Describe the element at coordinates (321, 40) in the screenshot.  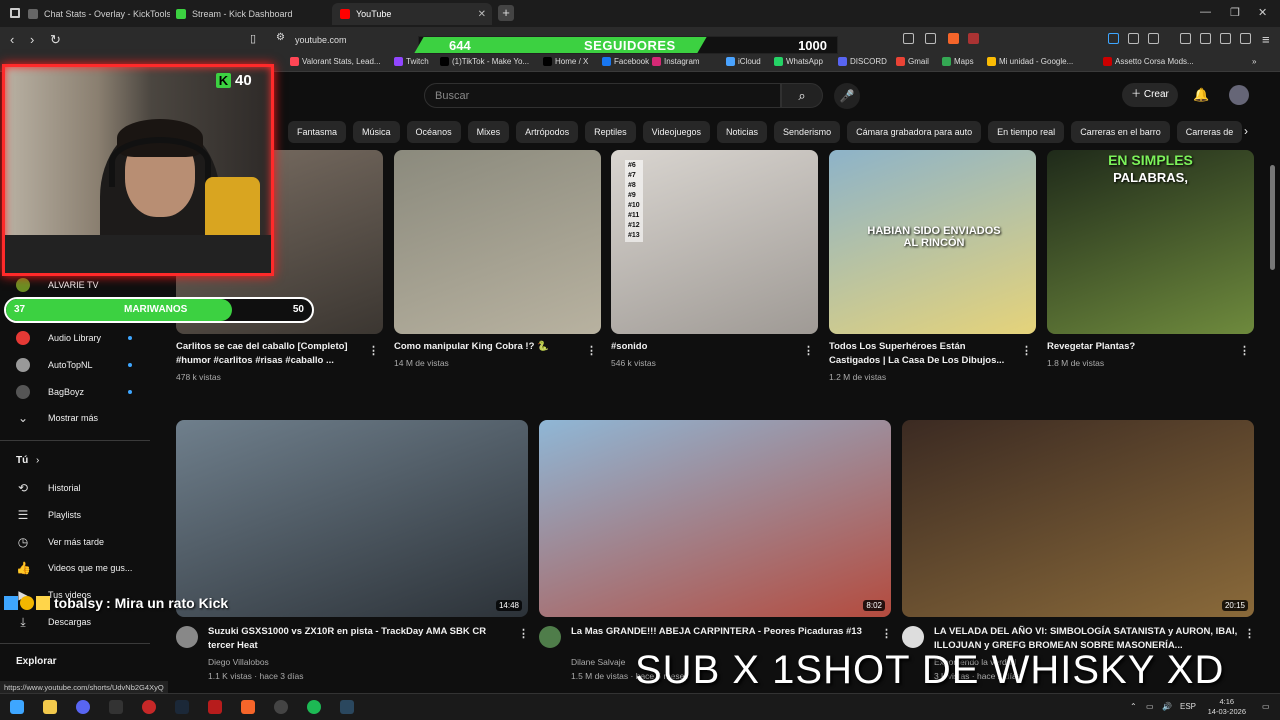
I see `address-bar: youtube.com` at that location.